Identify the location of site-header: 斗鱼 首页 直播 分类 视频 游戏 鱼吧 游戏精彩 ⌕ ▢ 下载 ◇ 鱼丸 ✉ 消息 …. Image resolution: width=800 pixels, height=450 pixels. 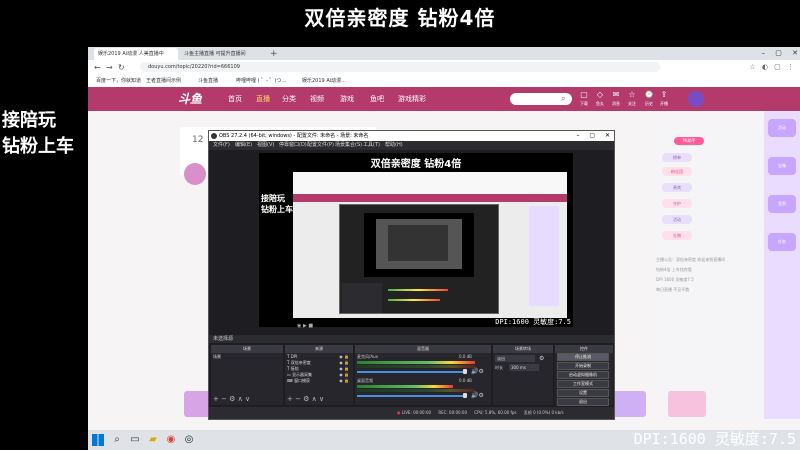
(444, 99).